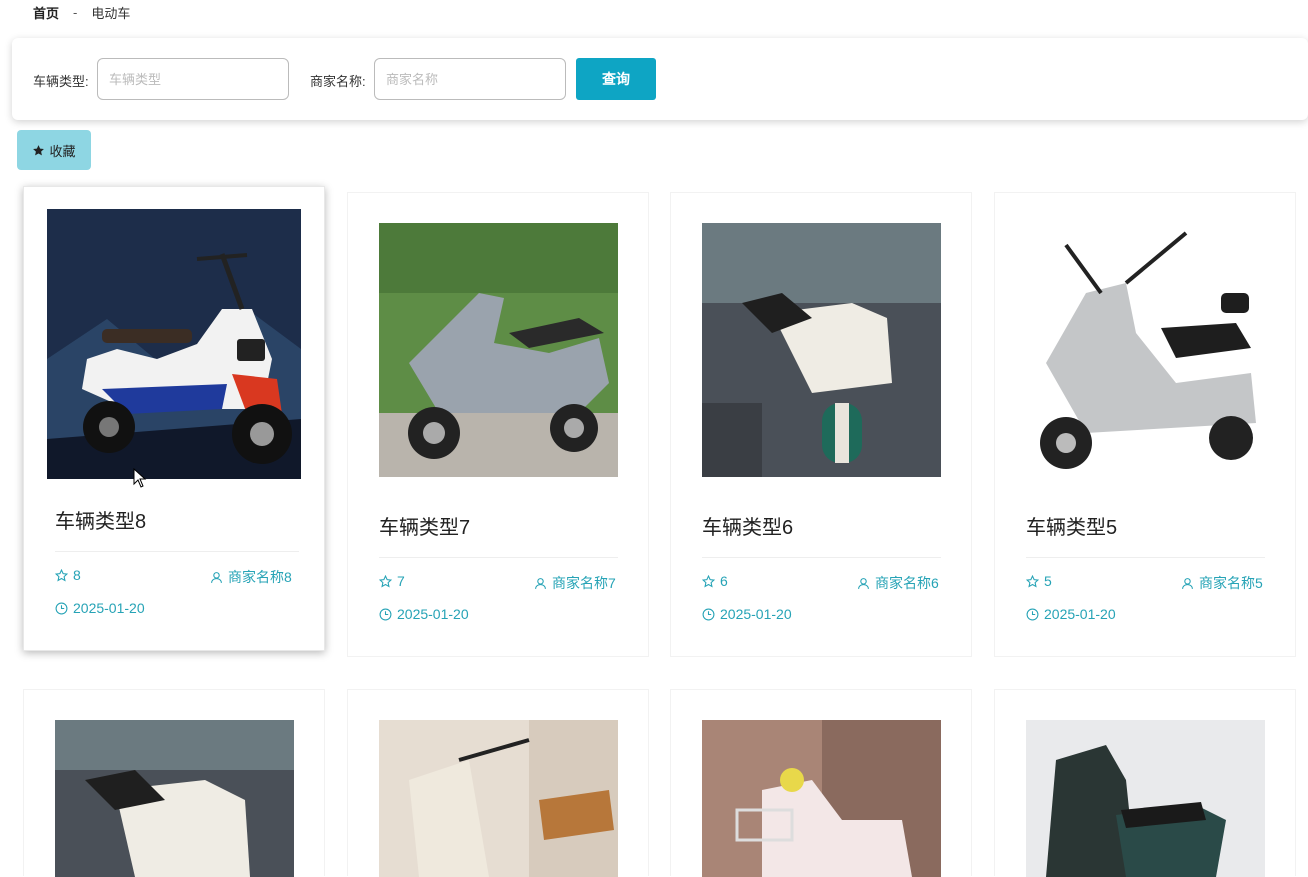 This screenshot has height=877, width=1308. What do you see at coordinates (338, 81) in the screenshot?
I see `merchant-name-label: 商家名称:` at bounding box center [338, 81].